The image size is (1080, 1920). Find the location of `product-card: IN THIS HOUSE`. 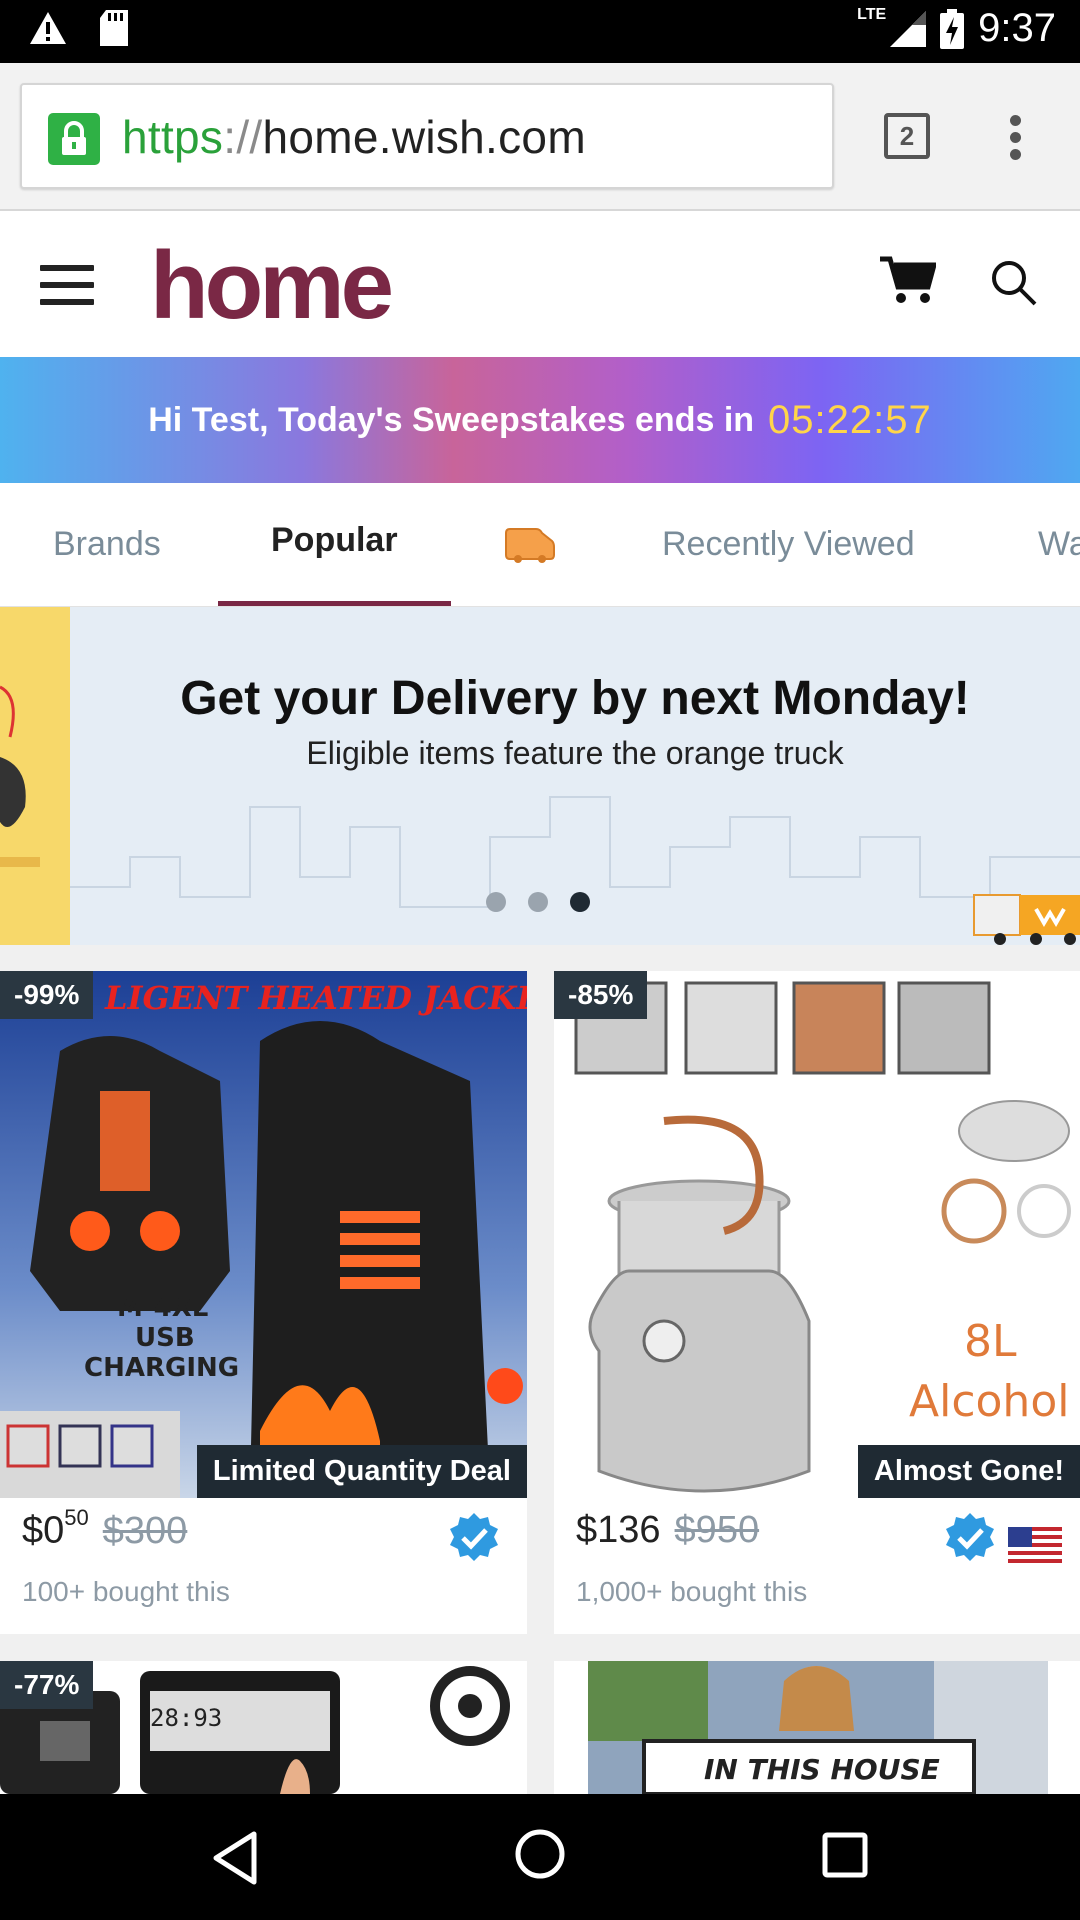

product-card: IN THIS HOUSE is located at coordinates (817, 1727).